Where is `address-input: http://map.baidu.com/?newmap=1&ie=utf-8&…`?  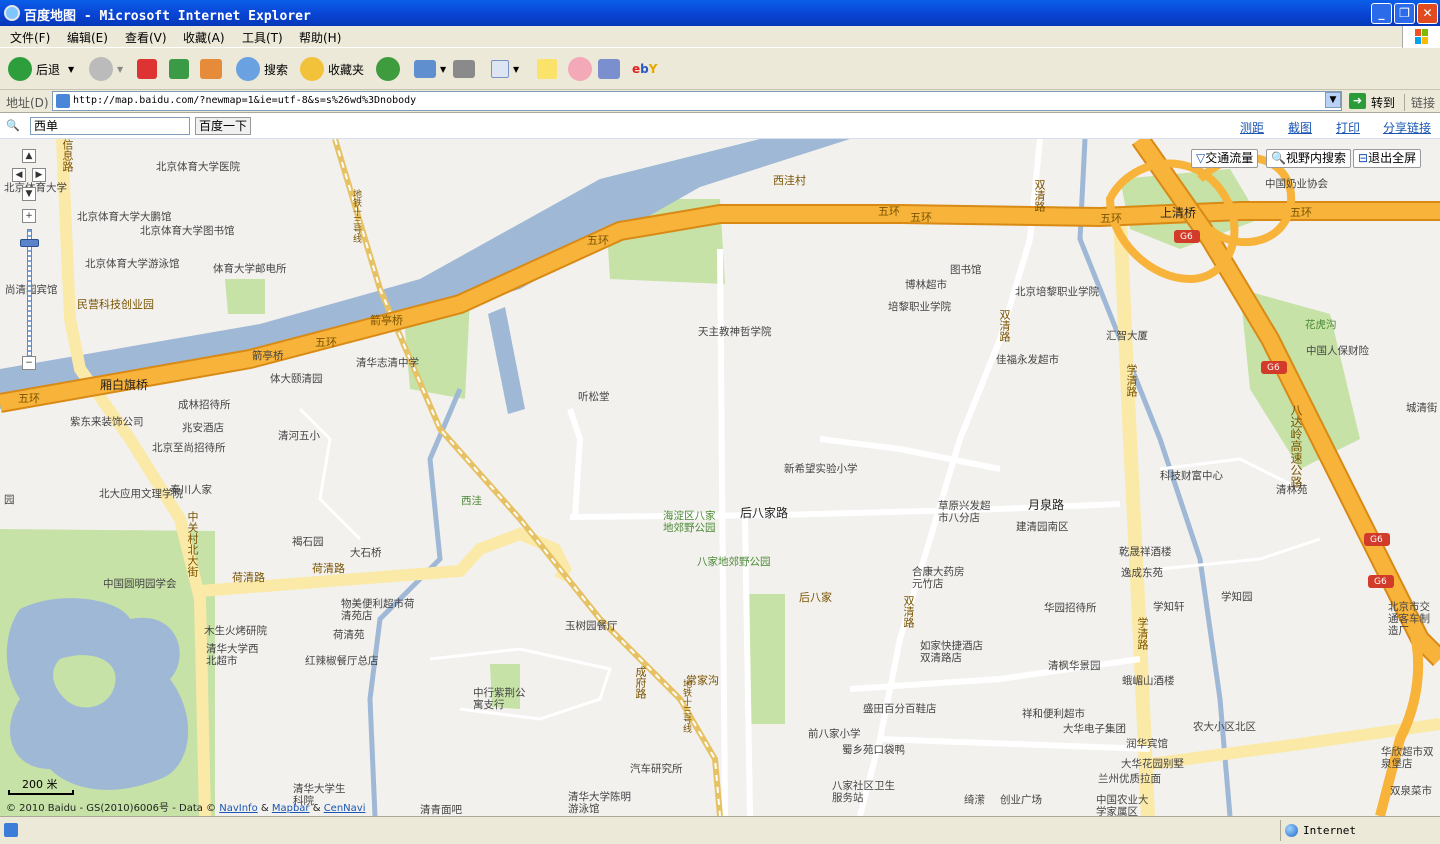 address-input: http://map.baidu.com/?newmap=1&ie=utf-8&… is located at coordinates (697, 101).